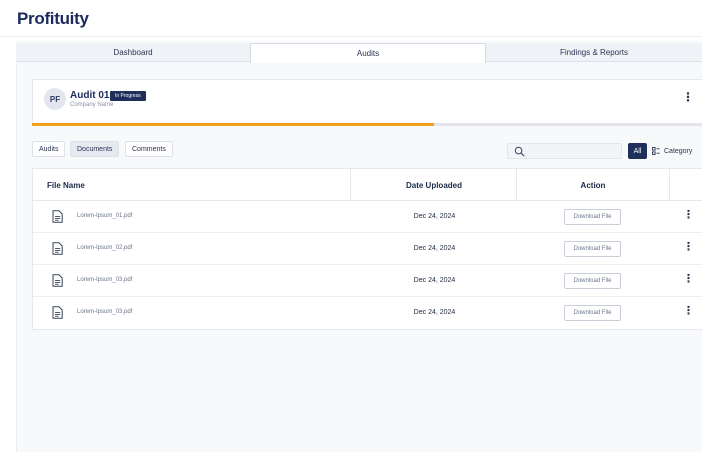 Image resolution: width=702 pixels, height=452 pixels. I want to click on table-header: File Name Date Uploaded Action, so click(367, 185).